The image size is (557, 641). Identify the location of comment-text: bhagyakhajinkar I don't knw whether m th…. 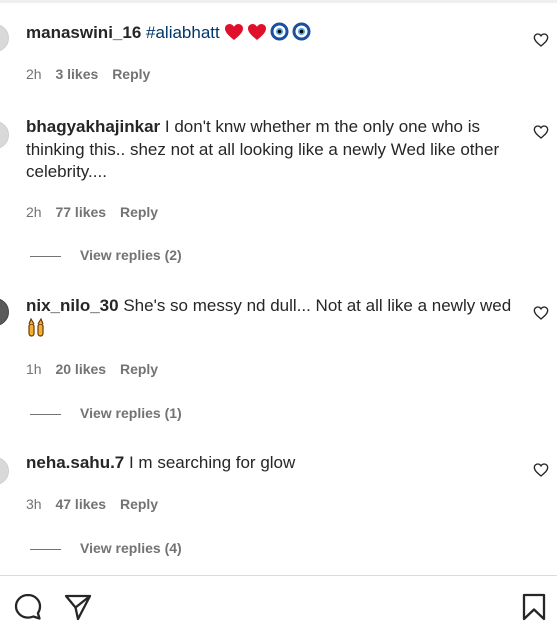
(263, 149).